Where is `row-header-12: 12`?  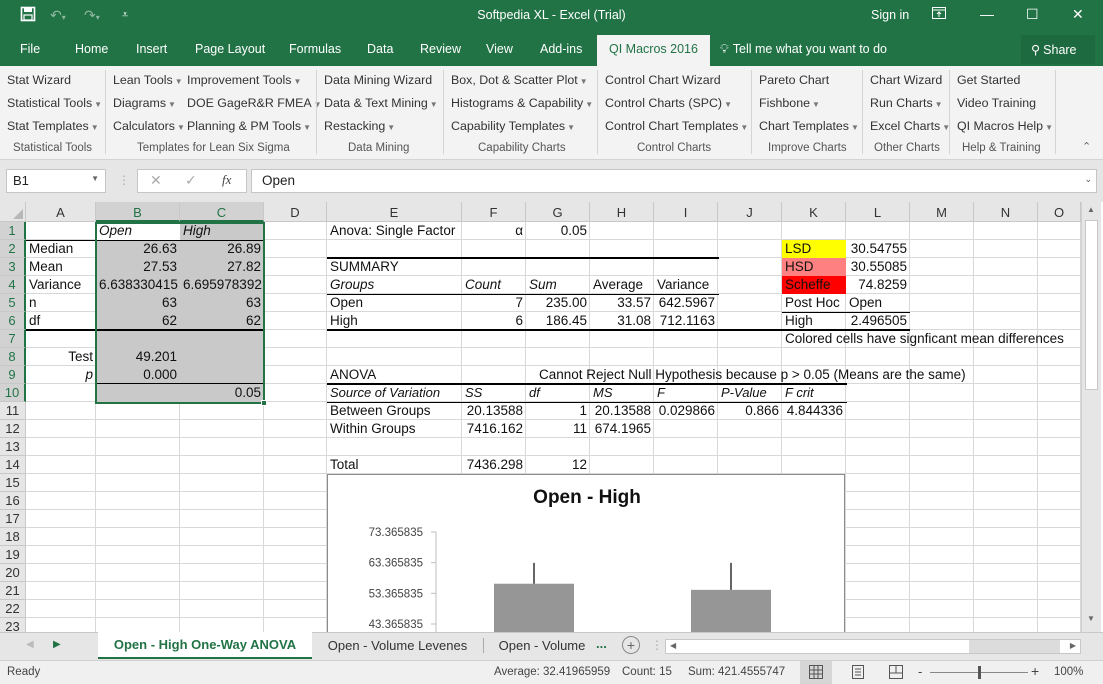 row-header-12: 12 is located at coordinates (13, 429).